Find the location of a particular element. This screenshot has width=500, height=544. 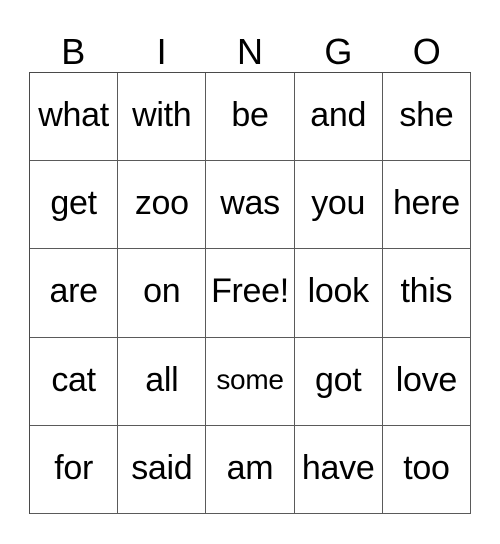

bingo-cell: you is located at coordinates (338, 205).